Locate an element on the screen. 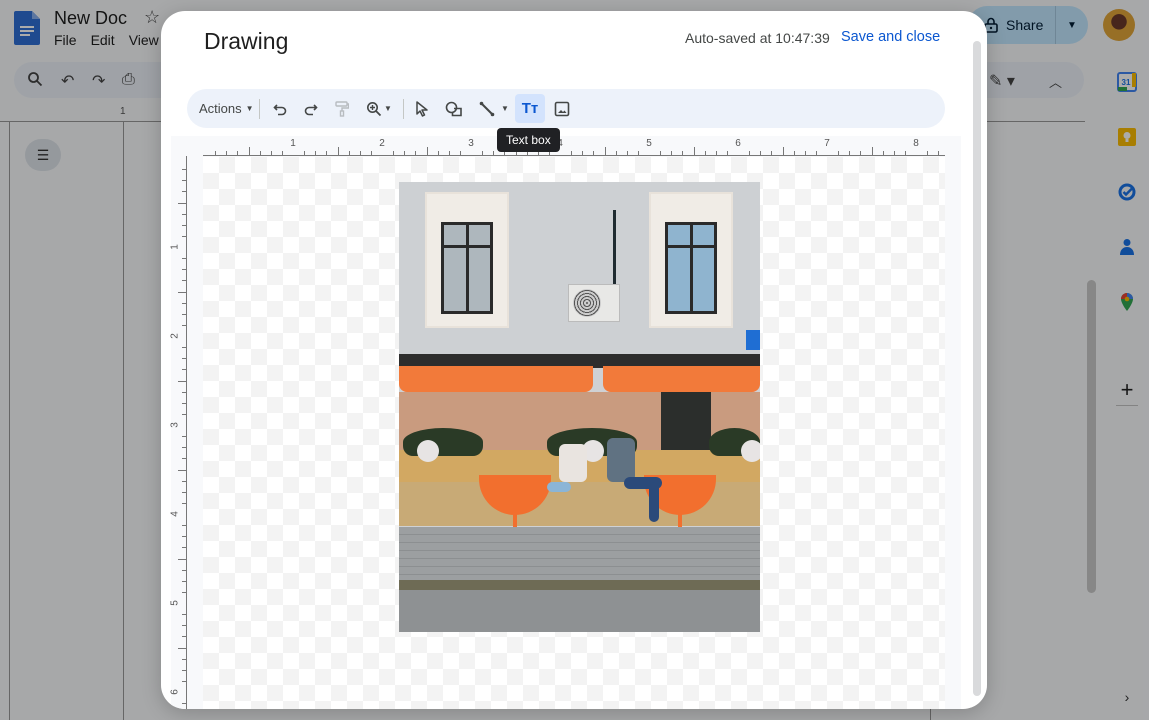 This screenshot has width=1149, height=720. drawing-horizontal-ruler: 12345678 is located at coordinates (574, 146).